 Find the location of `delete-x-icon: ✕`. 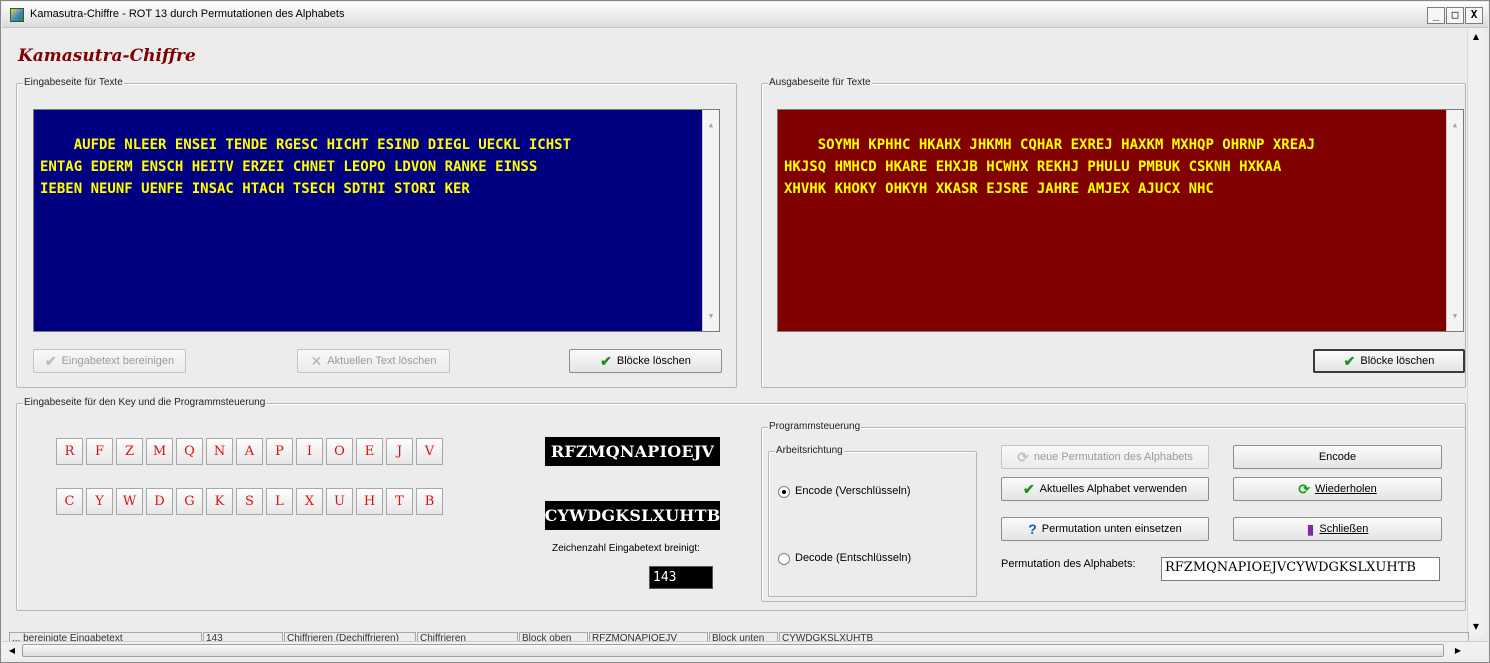

delete-x-icon: ✕ is located at coordinates (316, 361).